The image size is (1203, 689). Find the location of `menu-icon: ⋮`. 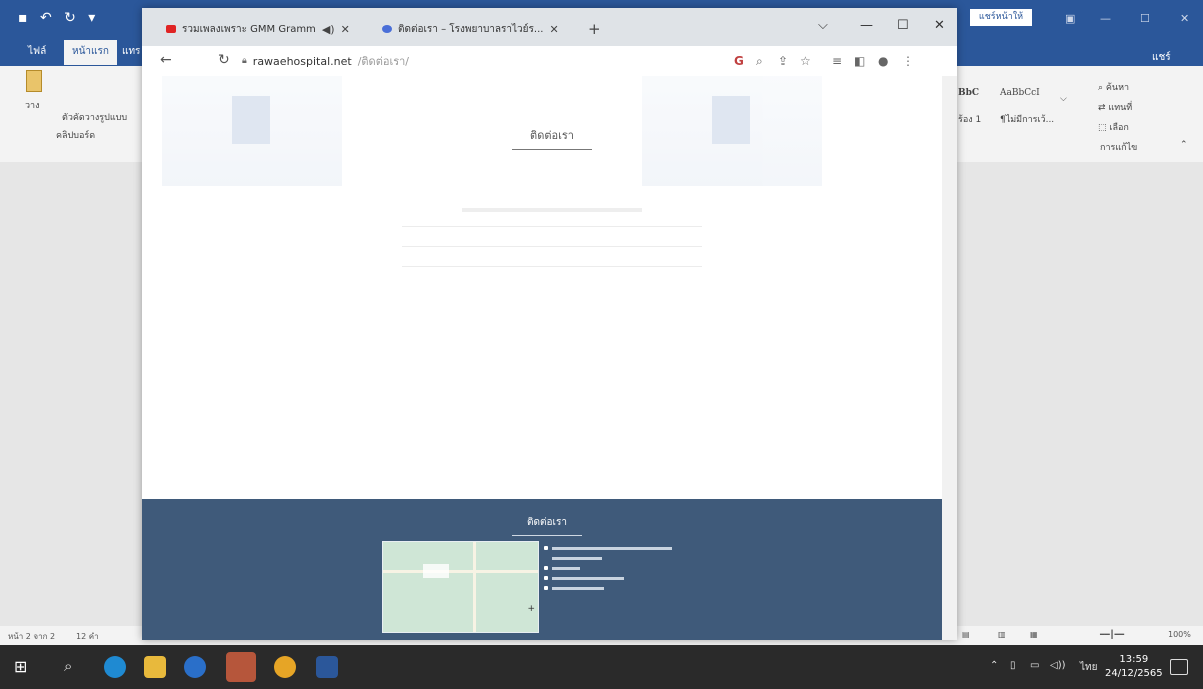

menu-icon: ⋮ is located at coordinates (908, 61).